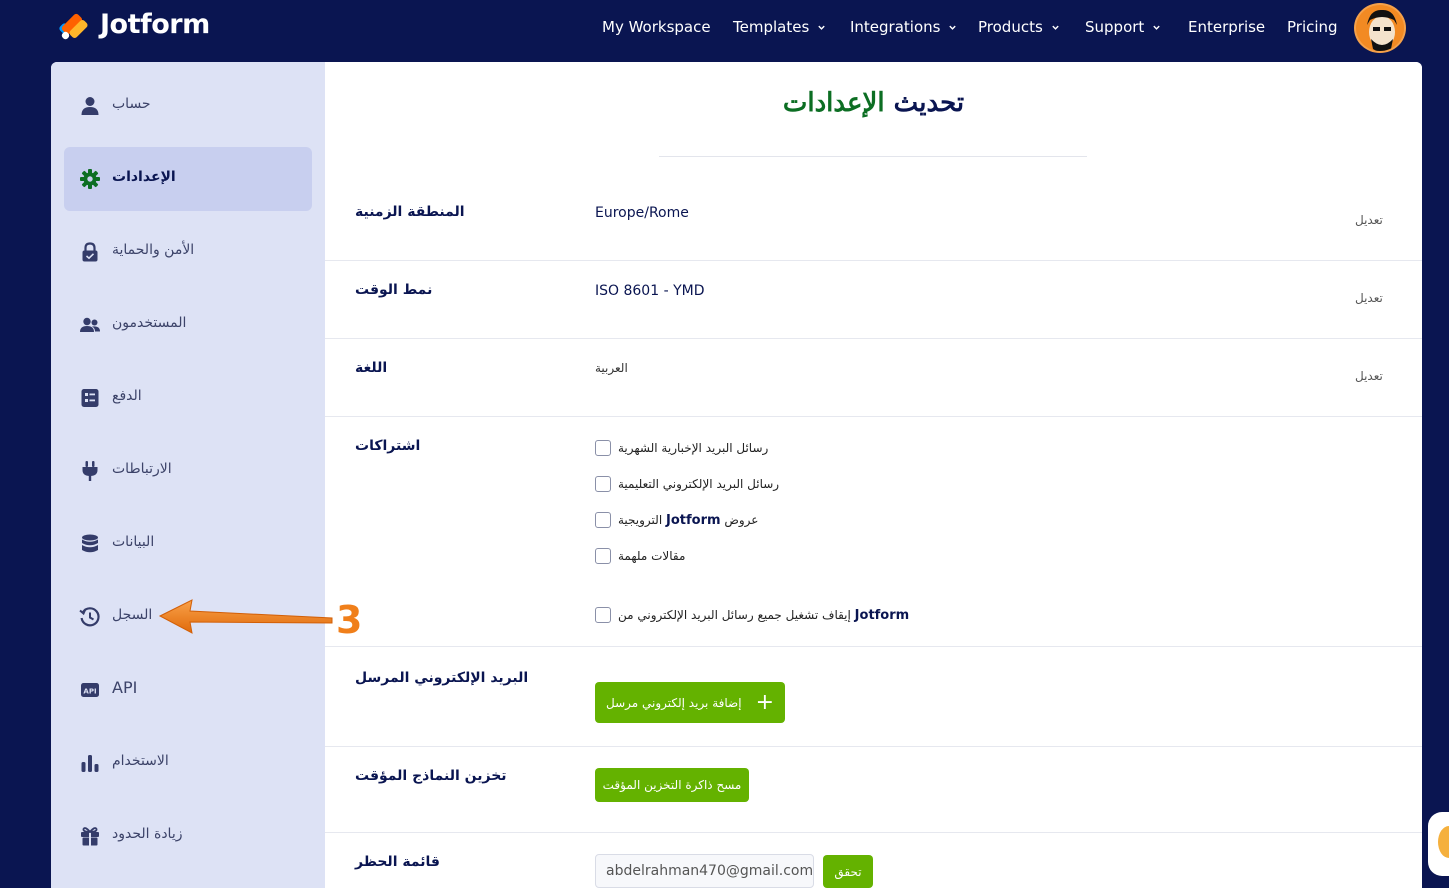 The image size is (1449, 888). I want to click on sidebar-item-label: زيادة الحدود, so click(147, 834).